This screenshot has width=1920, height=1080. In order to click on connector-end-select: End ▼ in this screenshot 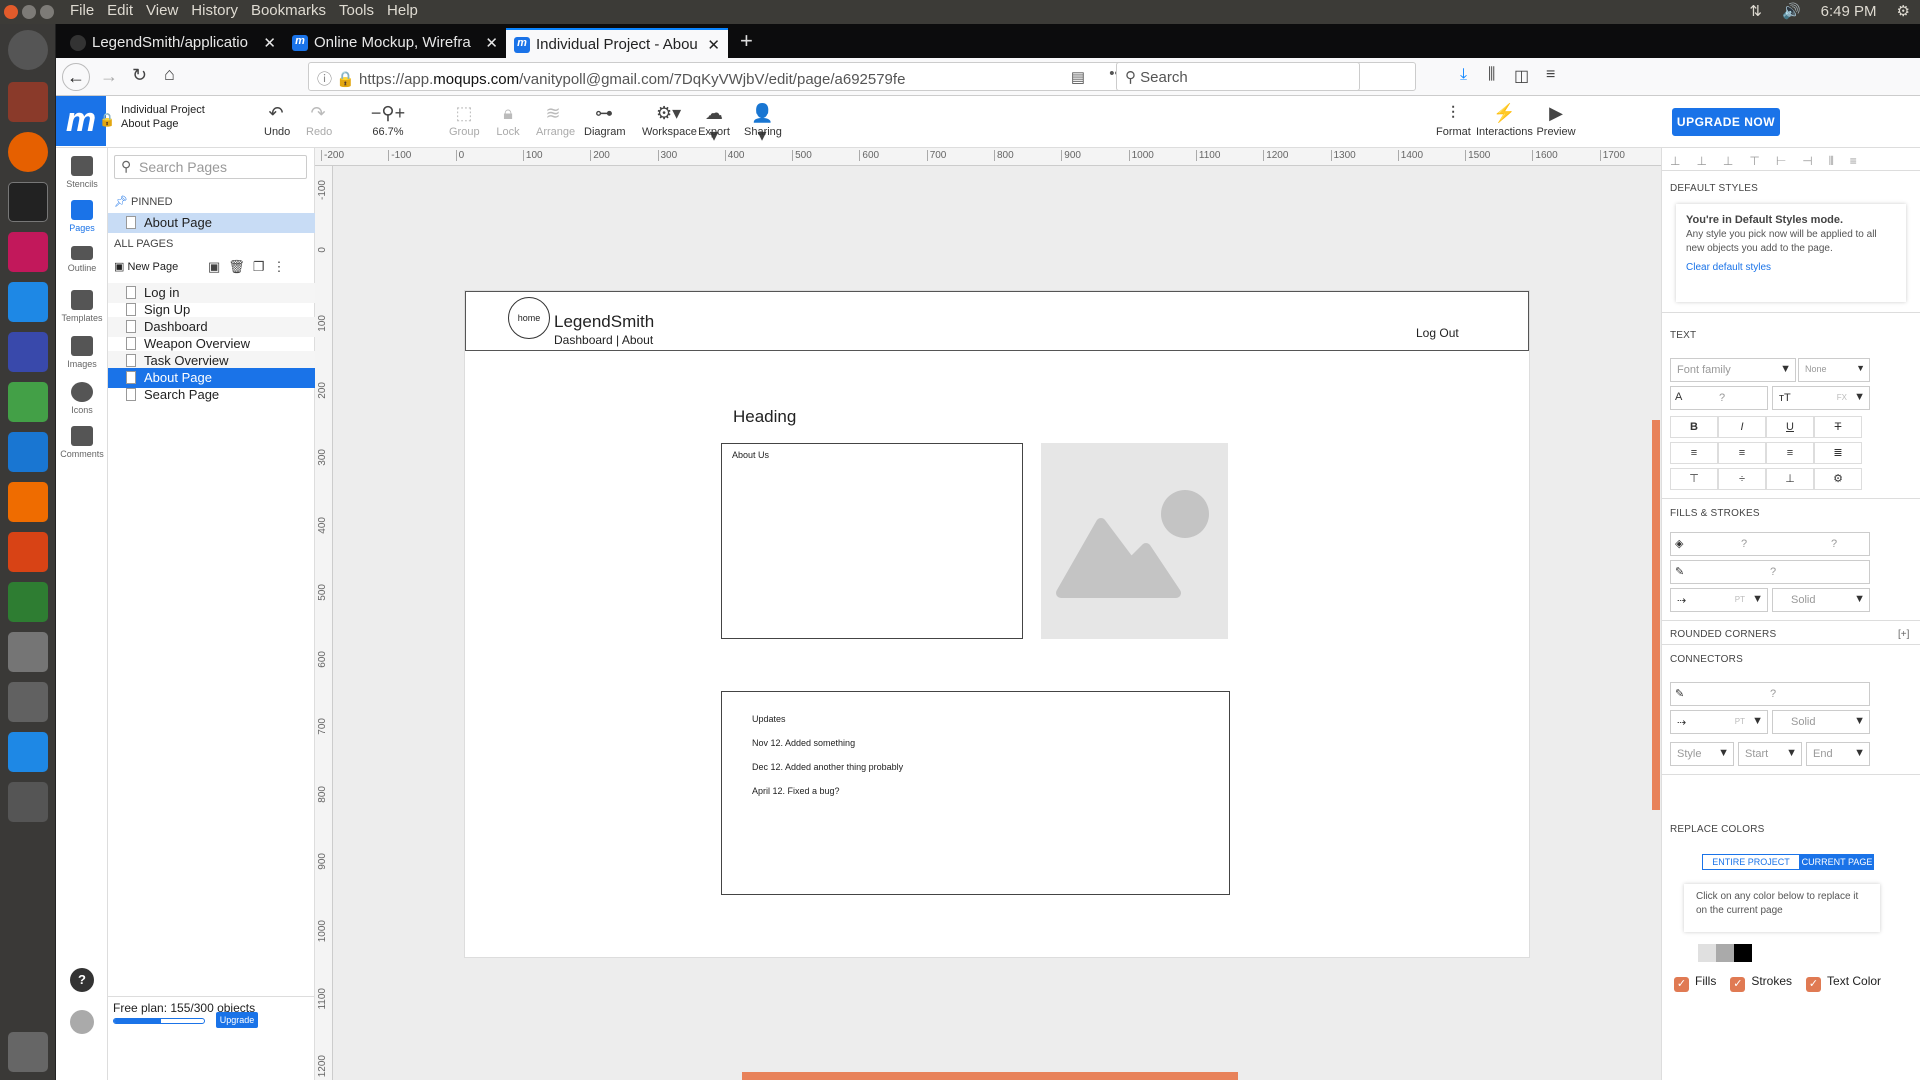, I will do `click(1838, 754)`.